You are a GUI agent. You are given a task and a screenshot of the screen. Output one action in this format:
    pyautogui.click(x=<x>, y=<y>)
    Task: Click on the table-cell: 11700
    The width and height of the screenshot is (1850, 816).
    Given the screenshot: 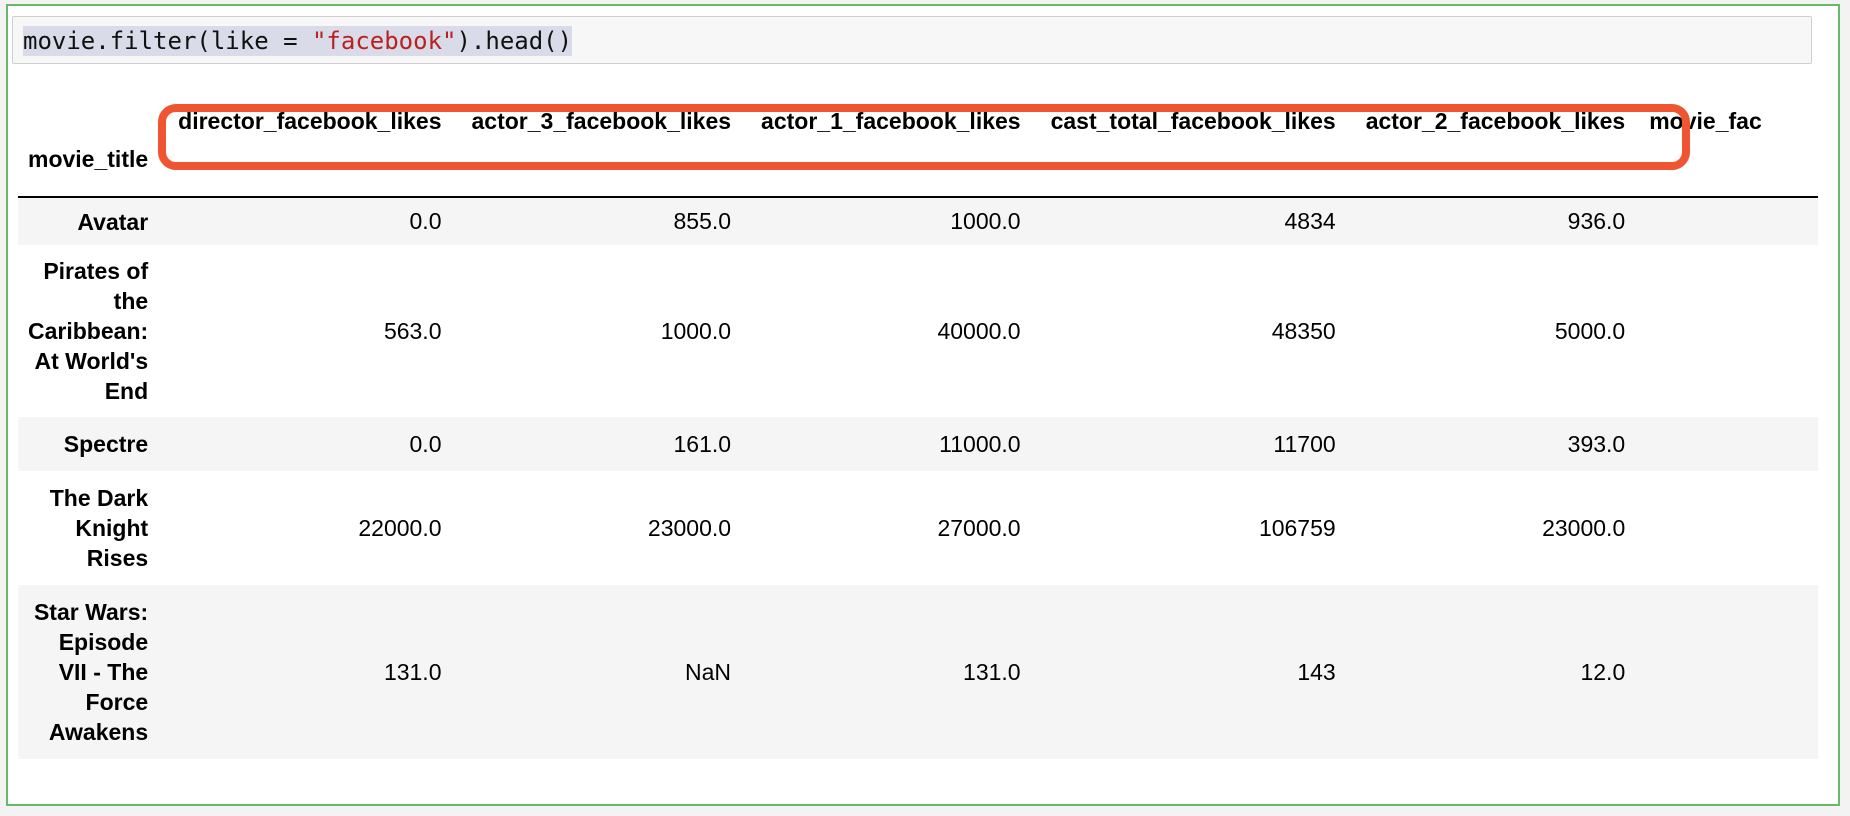 What is the action you would take?
    pyautogui.click(x=1304, y=443)
    